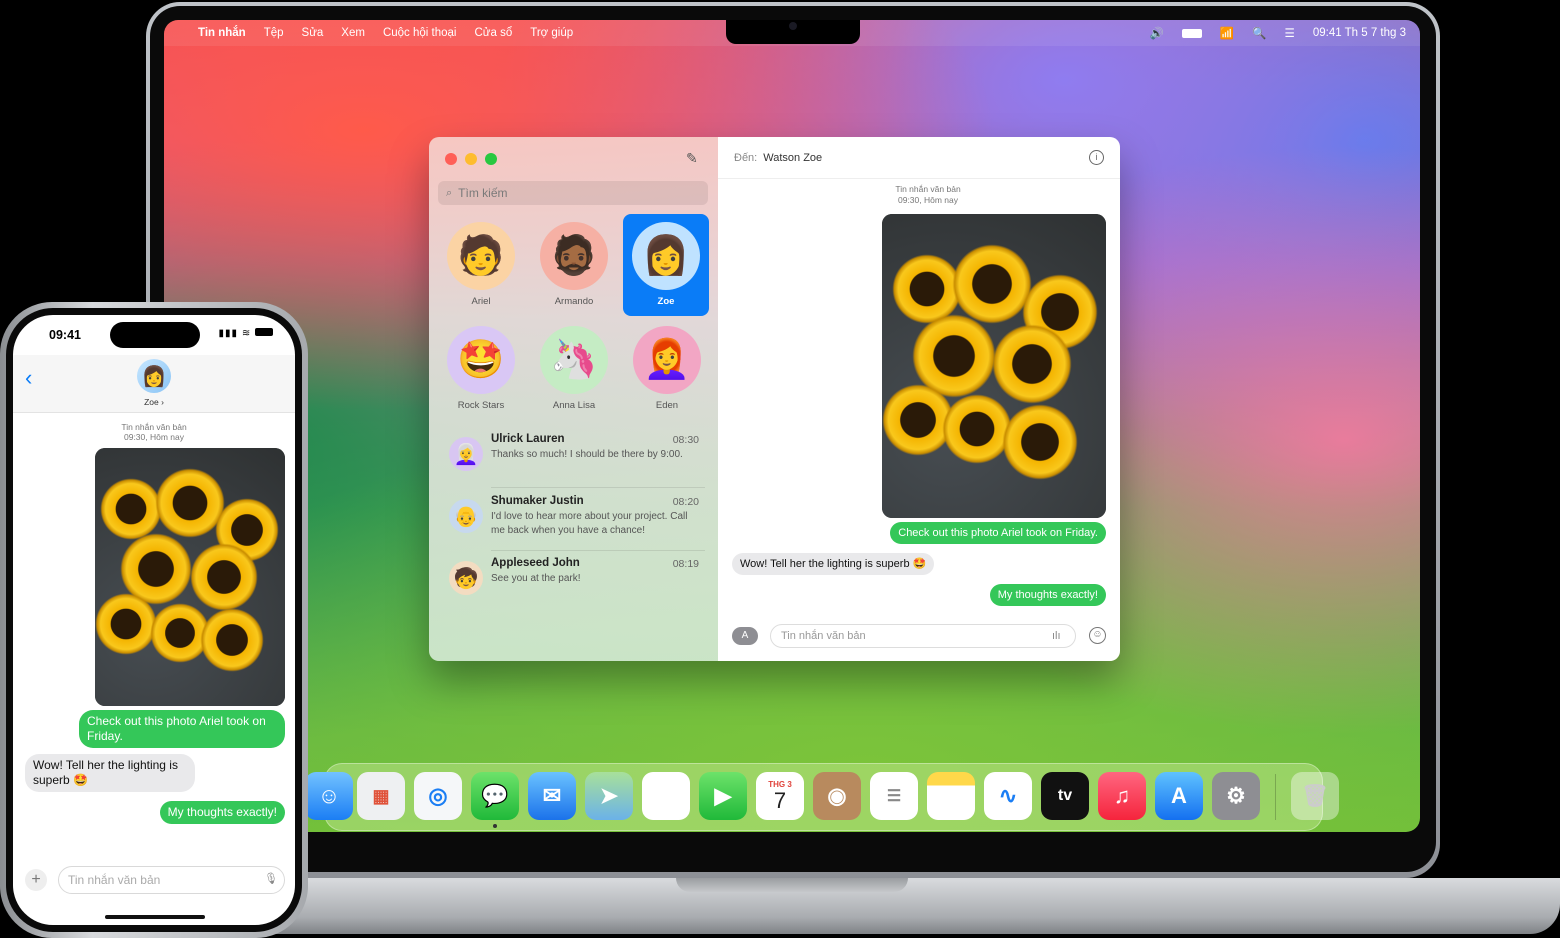 The height and width of the screenshot is (938, 1560). Describe the element at coordinates (449, 192) in the screenshot. I see `search-icon: ⌕` at that location.